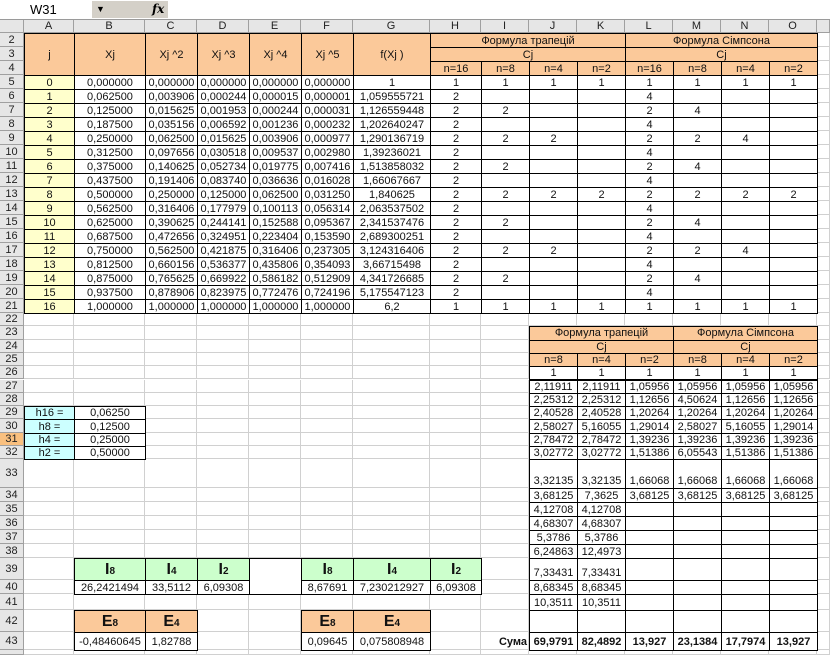 The image size is (830, 655). What do you see at coordinates (49, 152) in the screenshot?
I see `j-index: 5` at bounding box center [49, 152].